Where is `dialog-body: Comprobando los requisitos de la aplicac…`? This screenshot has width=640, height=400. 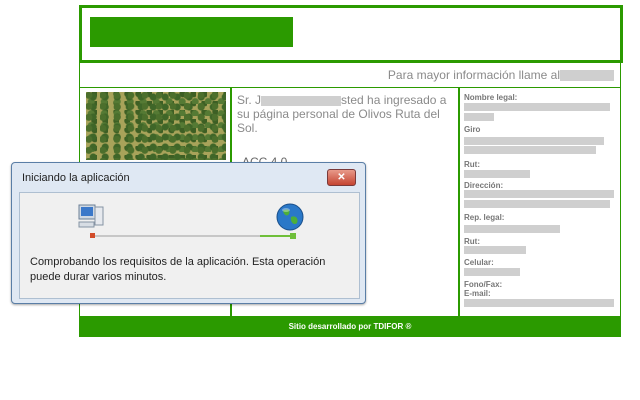 dialog-body: Comprobando los requisitos de la aplicac… is located at coordinates (189, 245).